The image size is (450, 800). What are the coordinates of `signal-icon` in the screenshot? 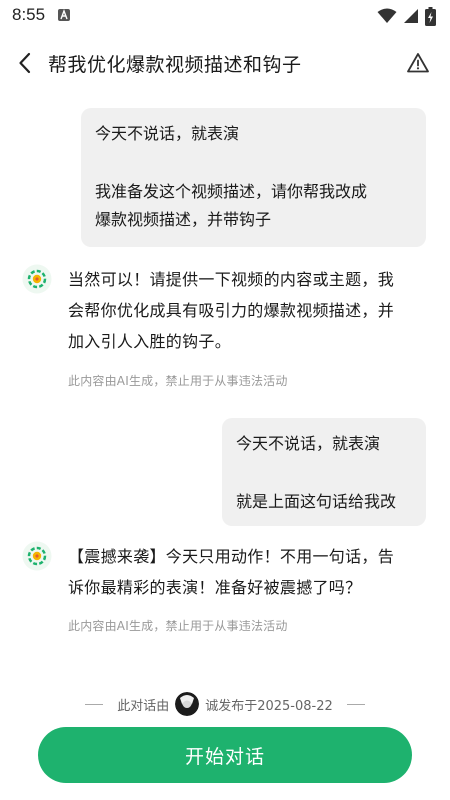 It's located at (411, 16).